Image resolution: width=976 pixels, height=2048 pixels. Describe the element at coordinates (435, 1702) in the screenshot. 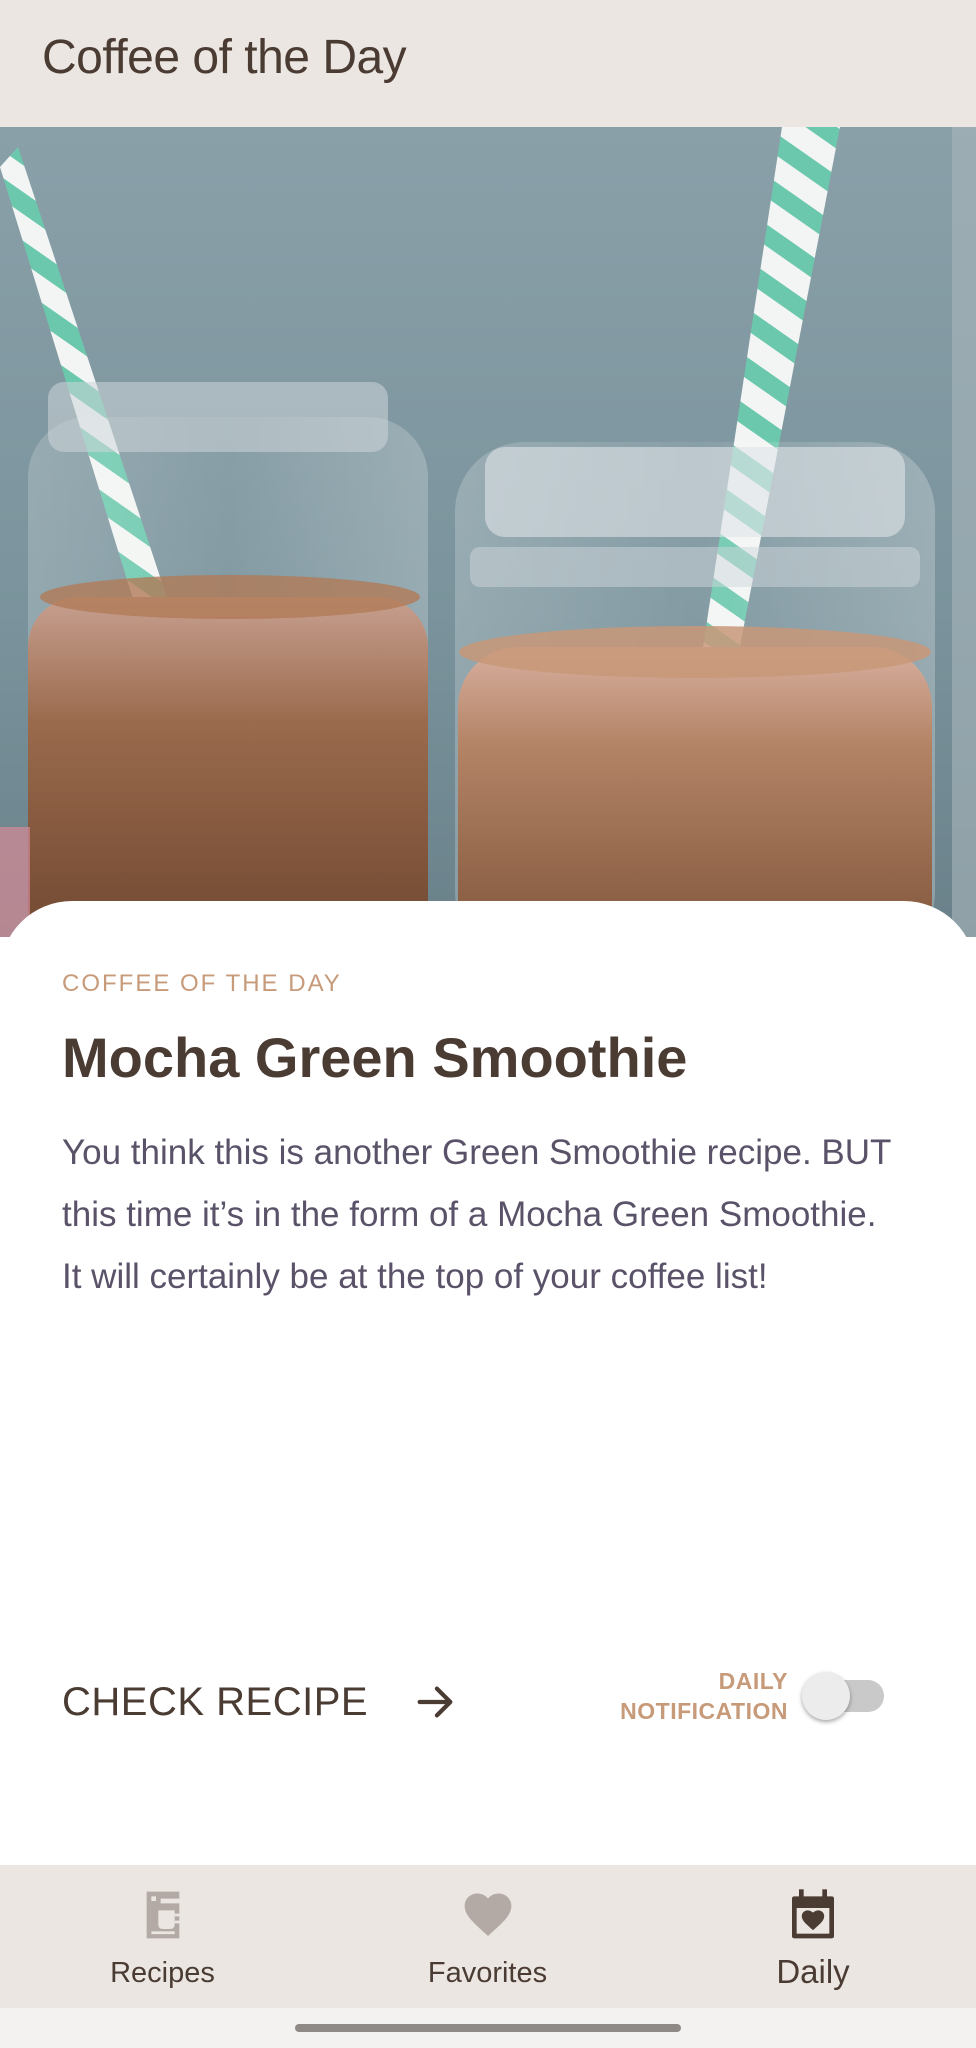

I see `arrow-right-icon` at that location.